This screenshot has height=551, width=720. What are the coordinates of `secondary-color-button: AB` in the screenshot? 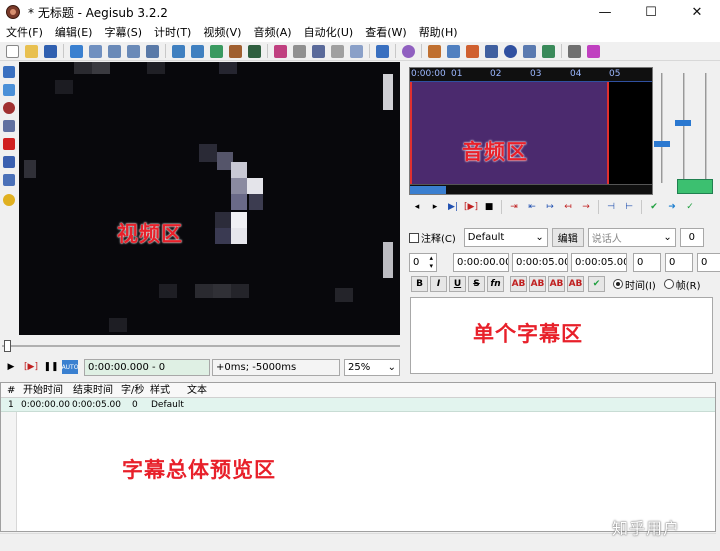 It's located at (537, 284).